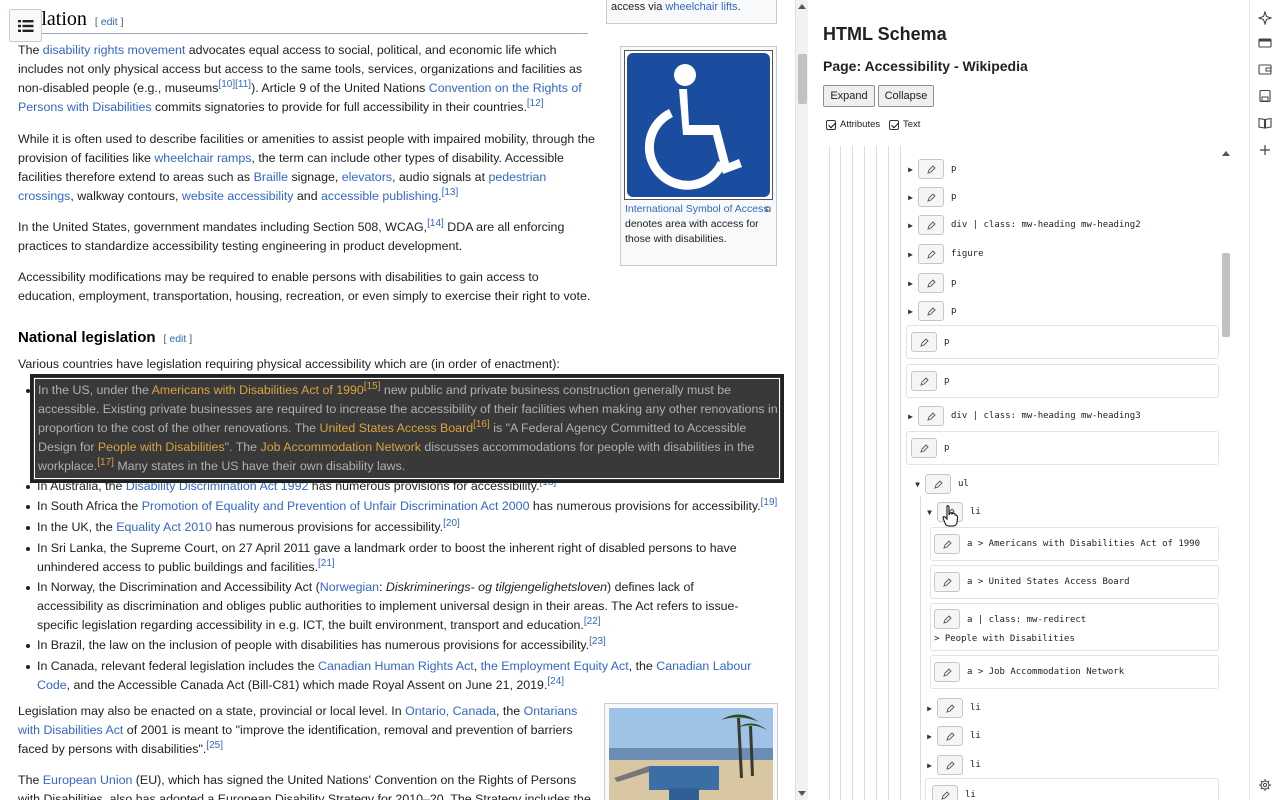  What do you see at coordinates (1265, 123) in the screenshot?
I see `book-icon` at bounding box center [1265, 123].